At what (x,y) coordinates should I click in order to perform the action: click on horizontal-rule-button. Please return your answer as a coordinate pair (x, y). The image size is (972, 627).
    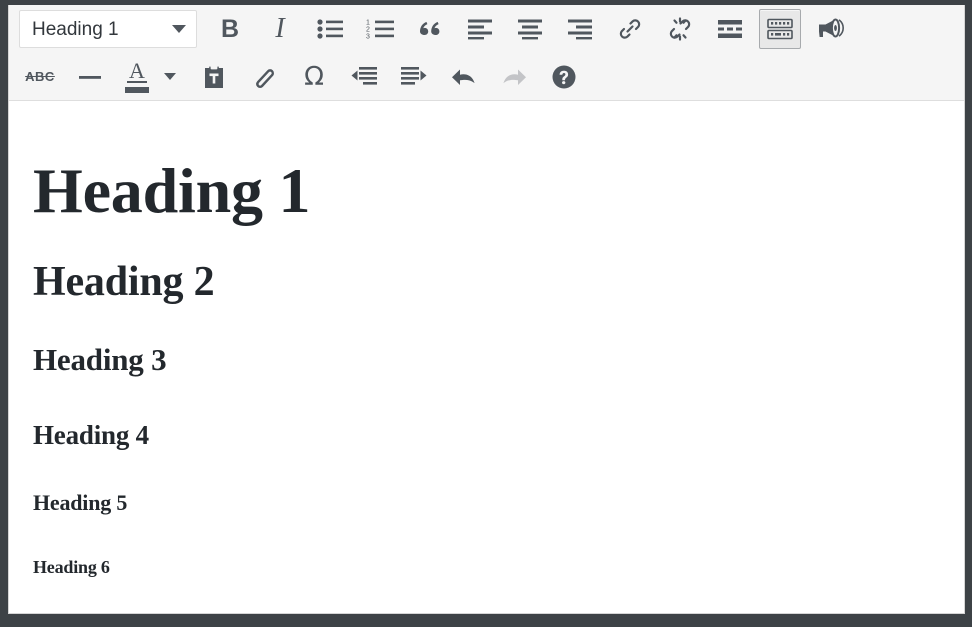
    Looking at the image, I should click on (90, 77).